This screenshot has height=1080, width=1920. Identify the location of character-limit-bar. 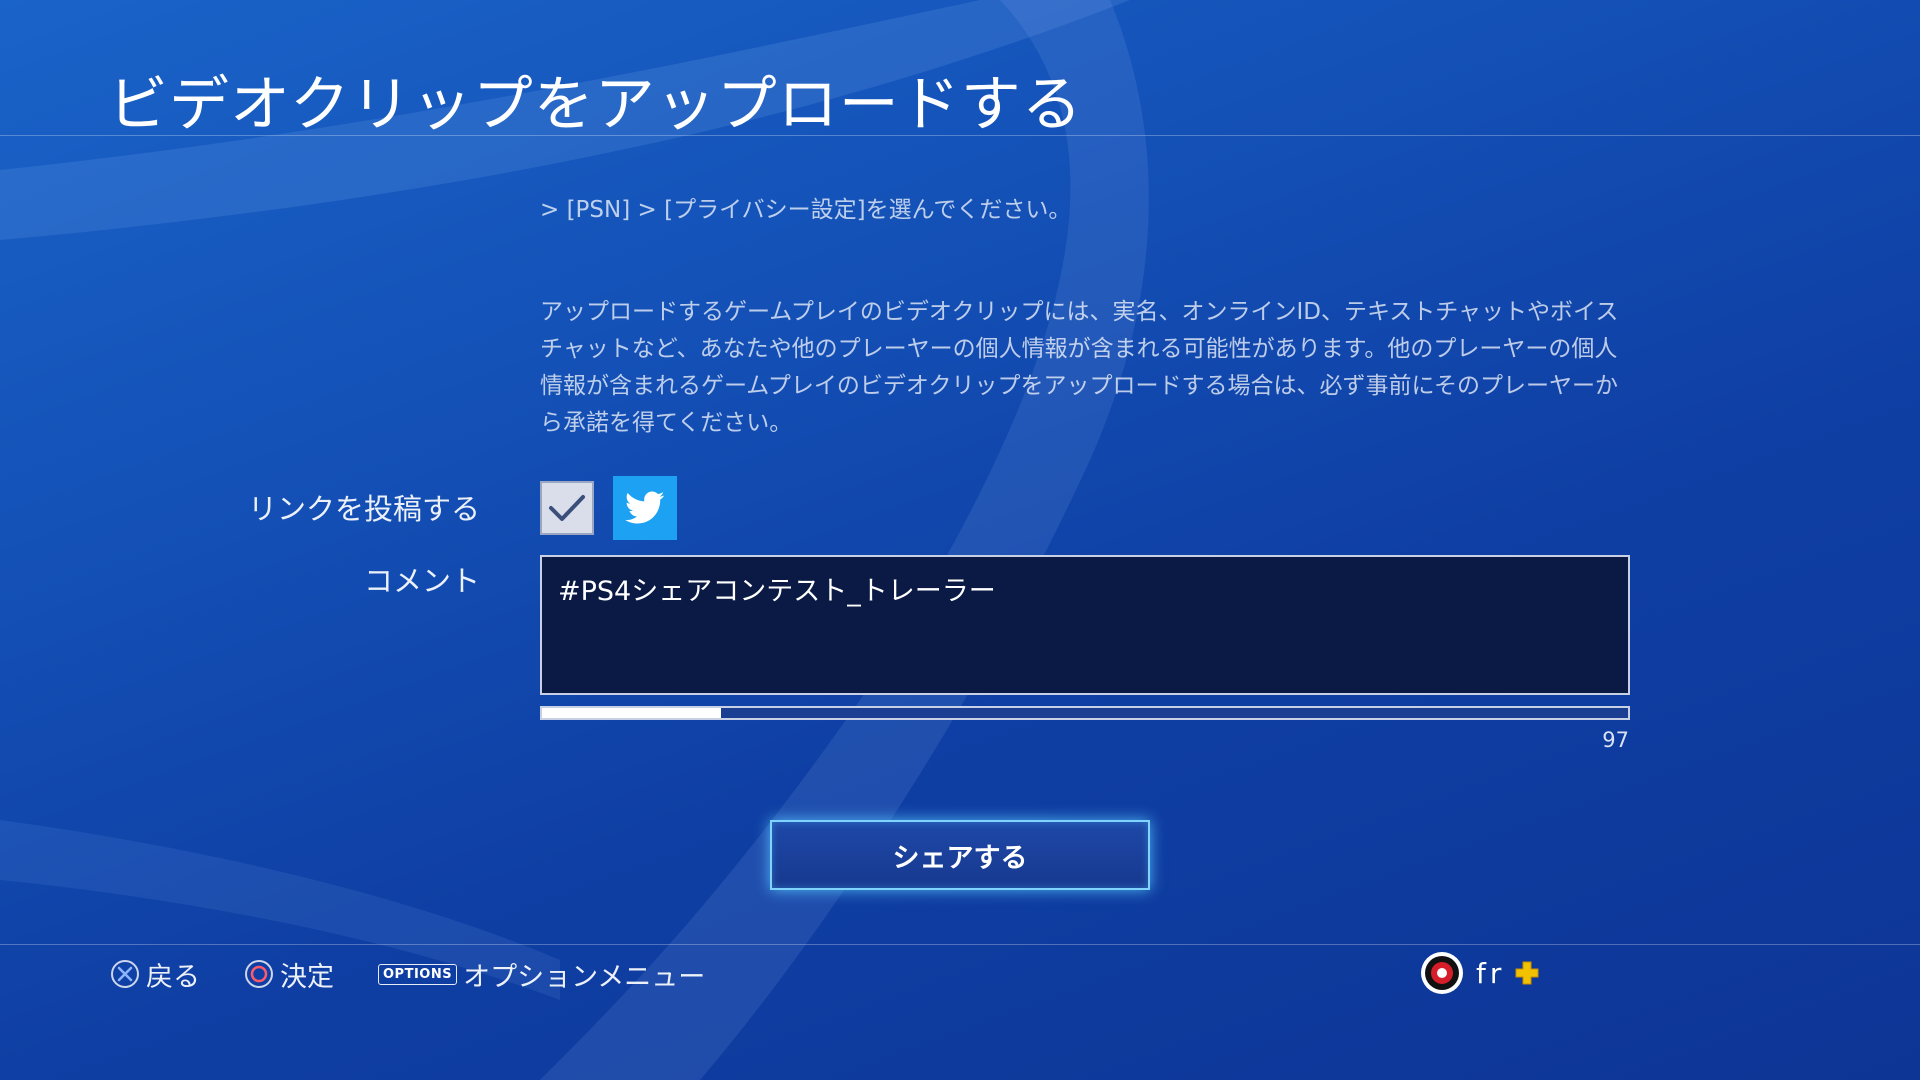
(1085, 713).